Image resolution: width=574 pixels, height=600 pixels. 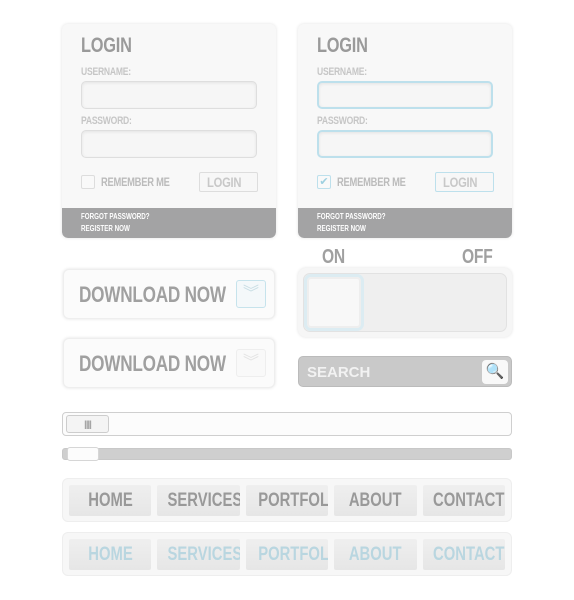 I want to click on check-icon: ✔, so click(x=324, y=182).